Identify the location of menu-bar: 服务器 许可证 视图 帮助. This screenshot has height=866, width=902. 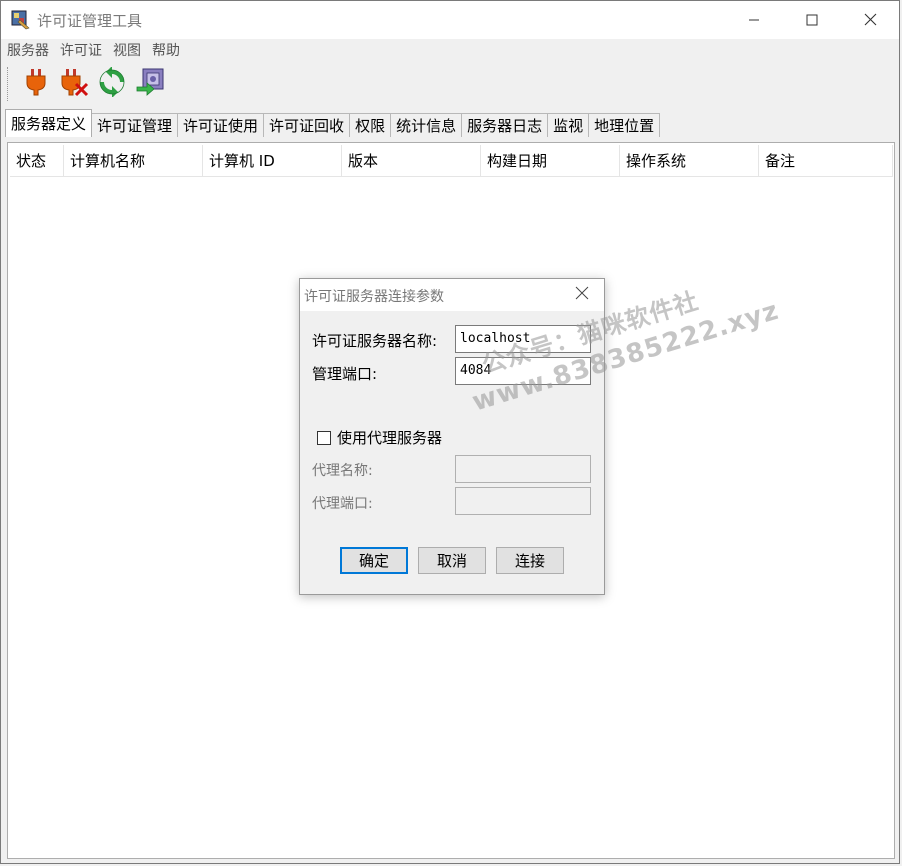
(450, 51).